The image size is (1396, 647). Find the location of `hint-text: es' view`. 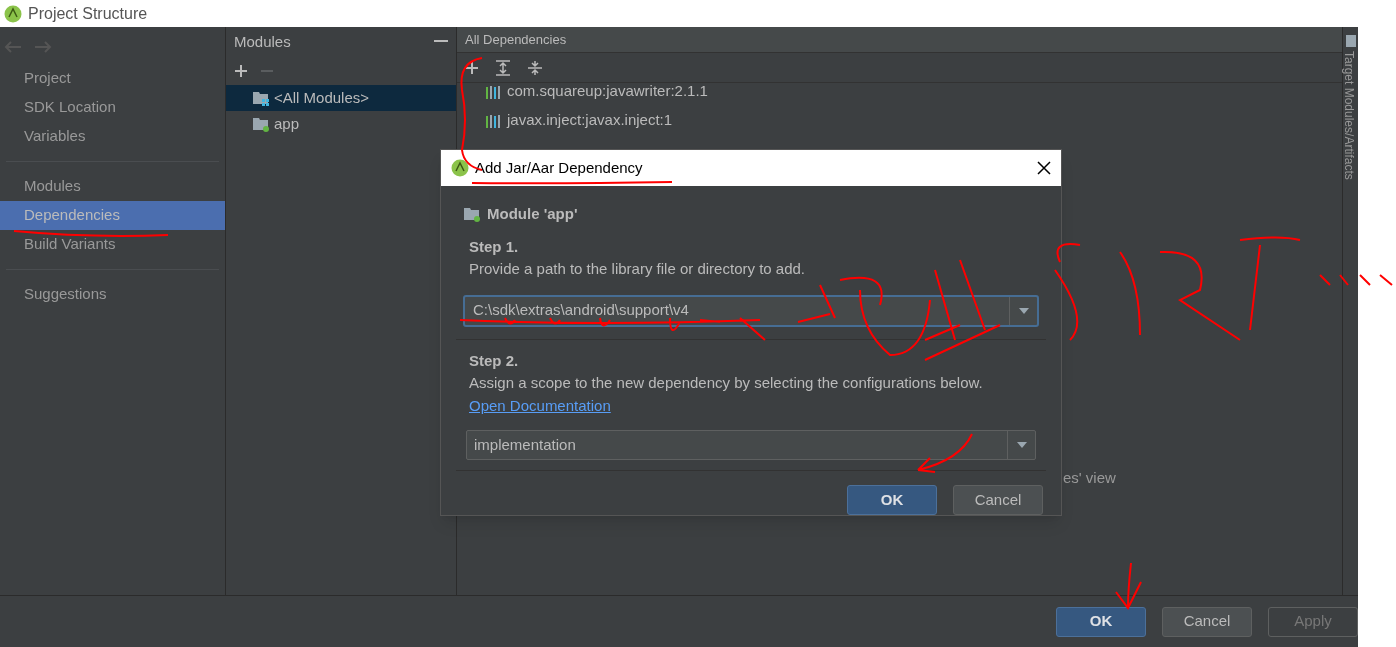

hint-text: es' view is located at coordinates (1090, 477).